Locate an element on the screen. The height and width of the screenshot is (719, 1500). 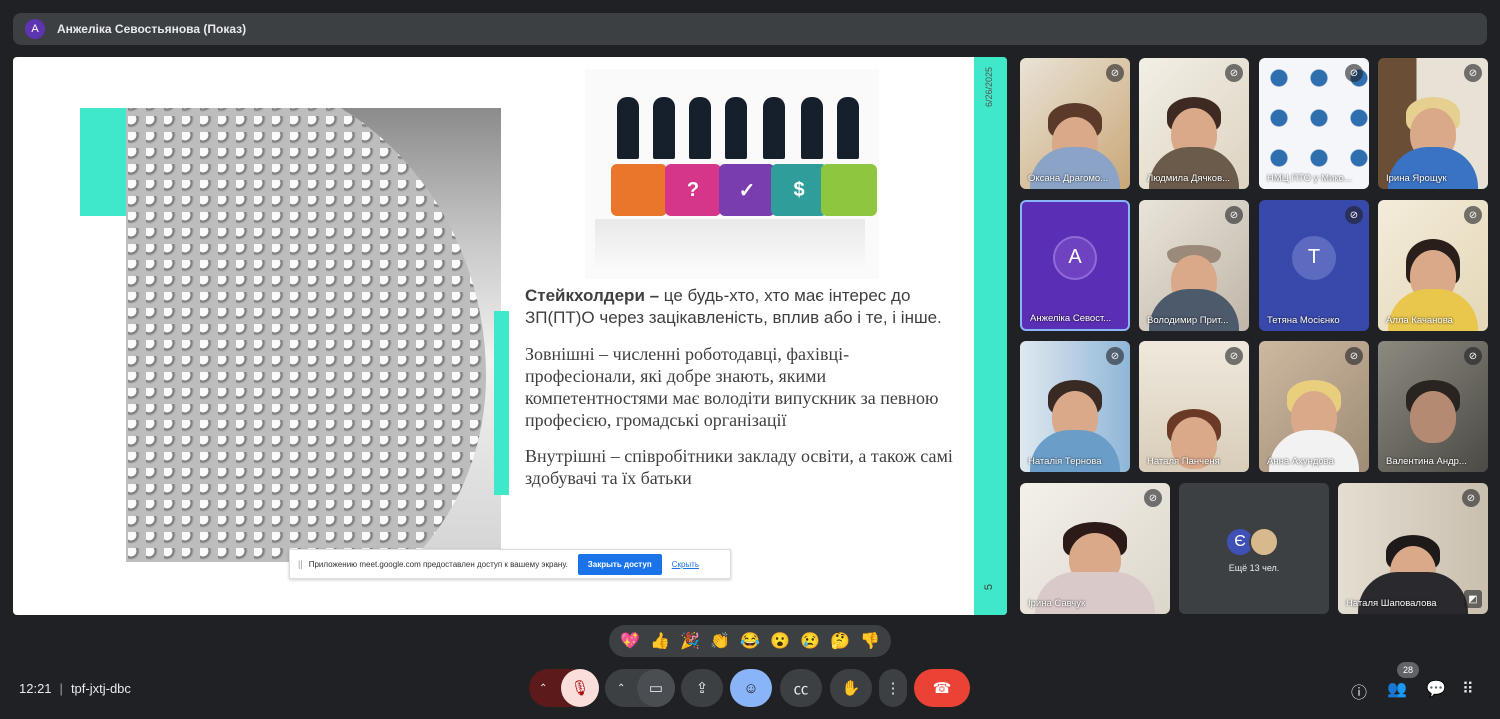
participant-avatar: А is located at coordinates (1075, 257).